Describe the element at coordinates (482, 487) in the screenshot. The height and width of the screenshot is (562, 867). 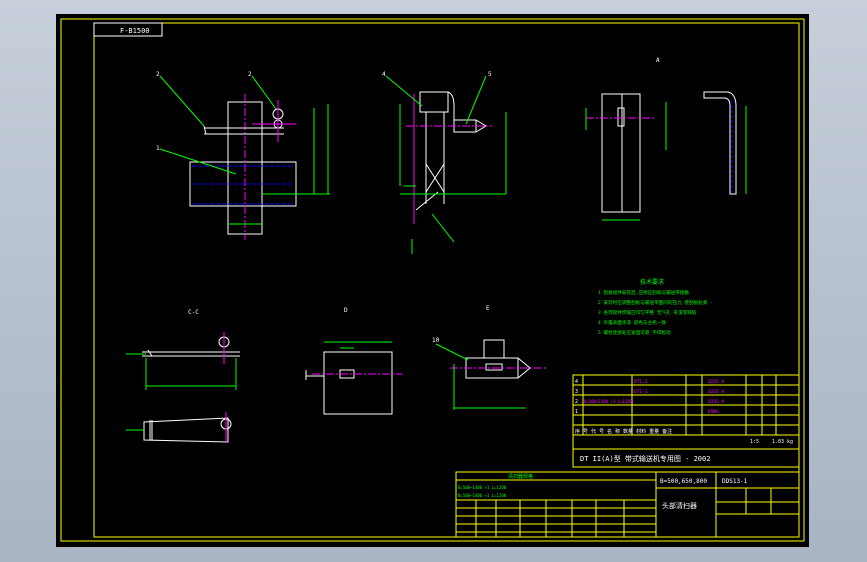
I see `left-block-line-1: B=500~1400 ×1 L=1200` at that location.